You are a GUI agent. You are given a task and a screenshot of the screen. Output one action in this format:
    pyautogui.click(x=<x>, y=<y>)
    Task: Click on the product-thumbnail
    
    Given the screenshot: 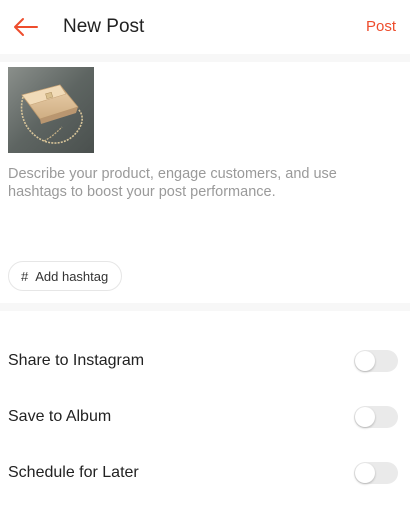 What is the action you would take?
    pyautogui.click(x=51, y=110)
    